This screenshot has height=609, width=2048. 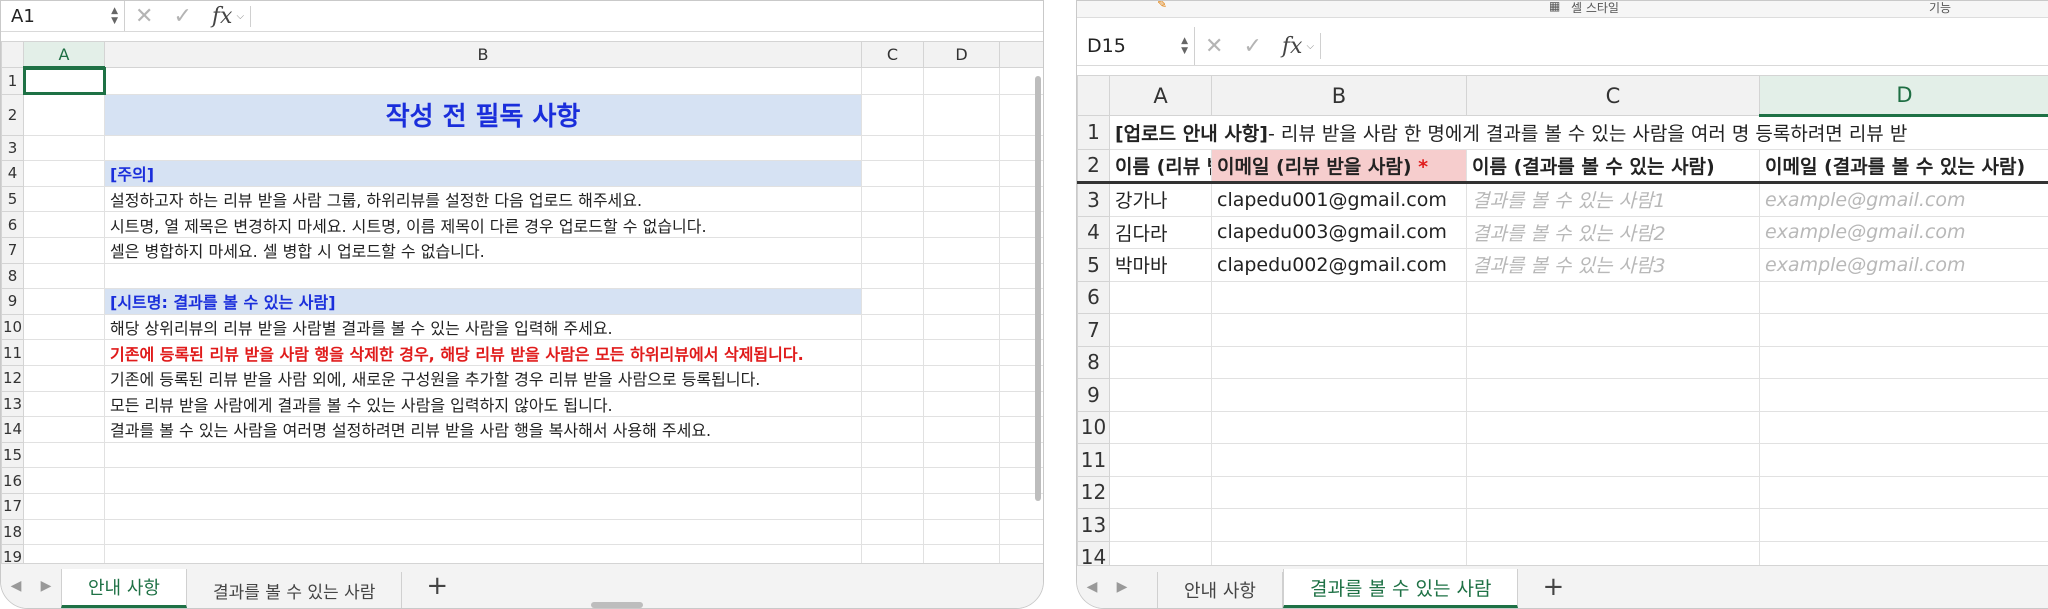 I want to click on column-header-a: A, so click(x=64, y=55).